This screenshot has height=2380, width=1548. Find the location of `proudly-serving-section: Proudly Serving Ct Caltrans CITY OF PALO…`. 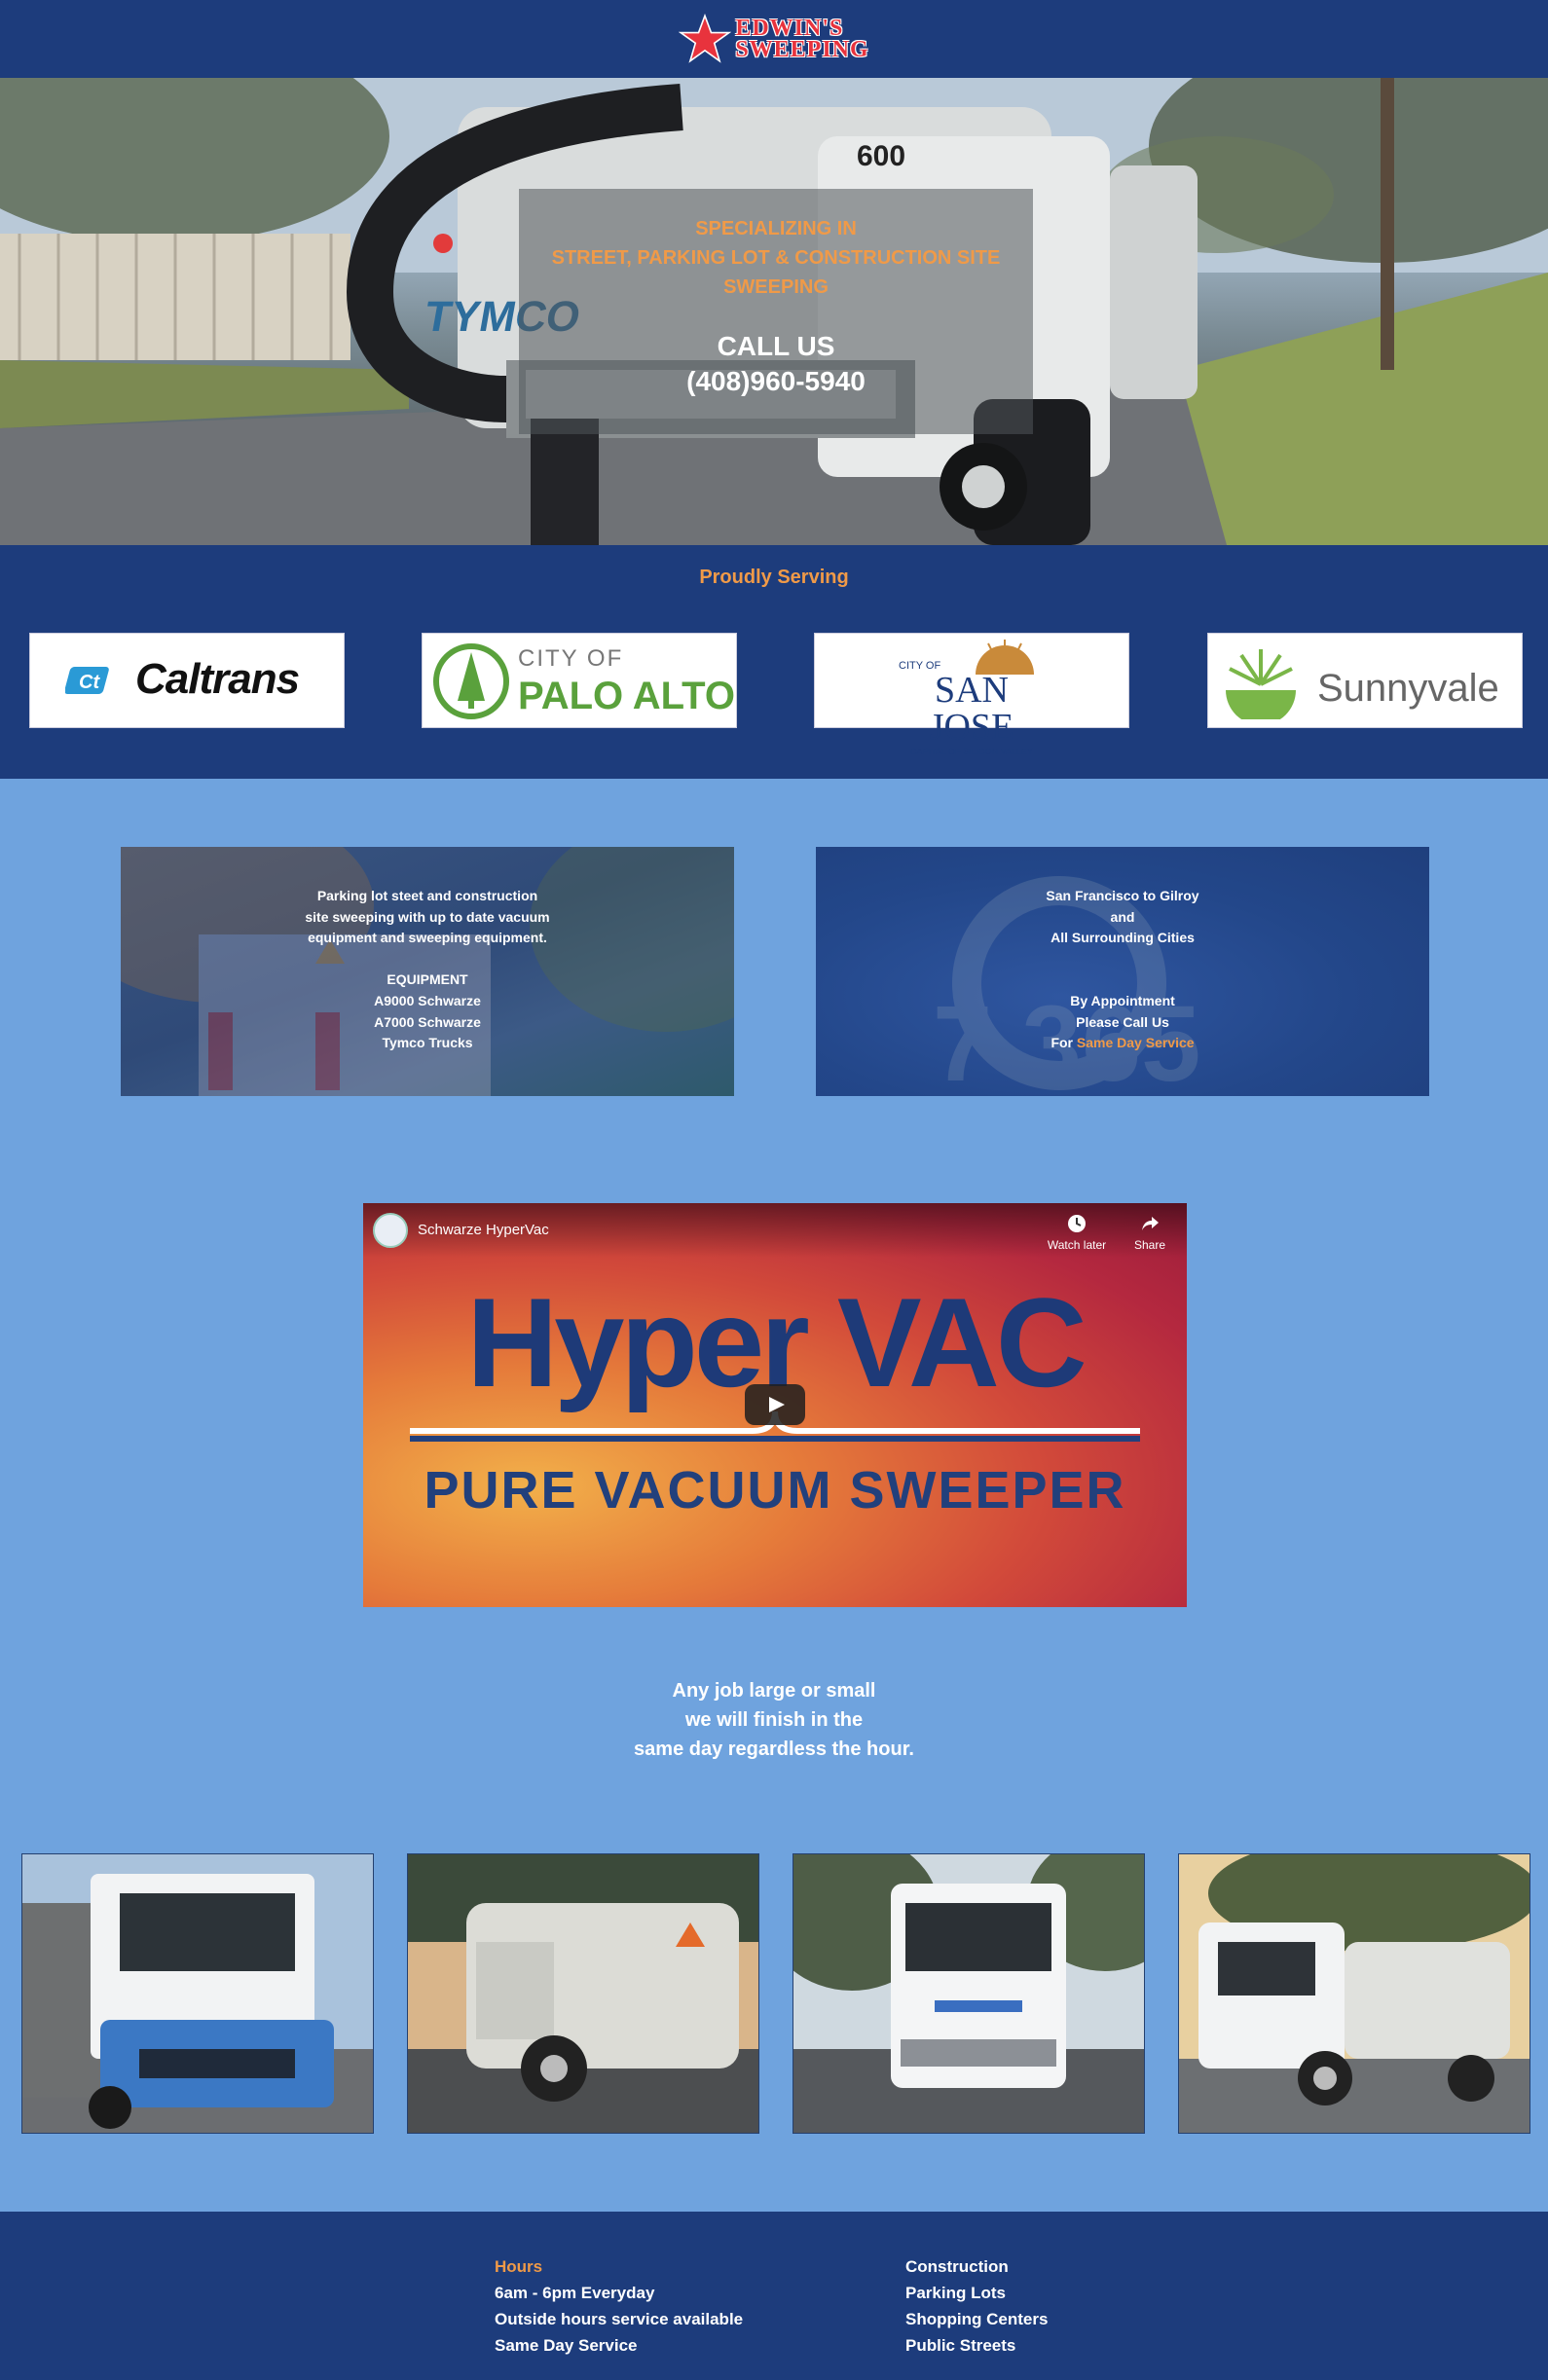

proudly-serving-section: Proudly Serving Ct Caltrans CITY OF PALO… is located at coordinates (774, 662).